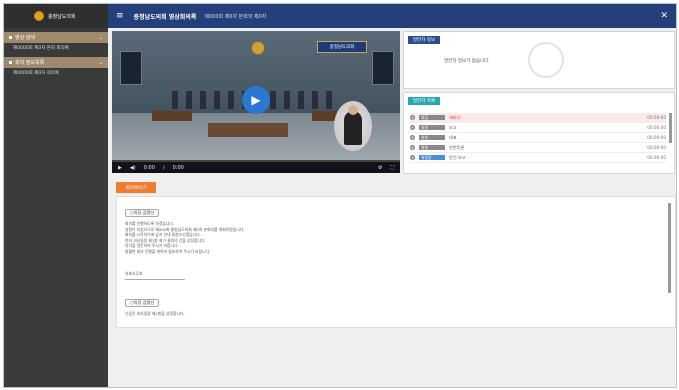 This screenshot has height=390, width=679. What do you see at coordinates (149, 167) in the screenshot?
I see `current-time: 0:00` at bounding box center [149, 167].